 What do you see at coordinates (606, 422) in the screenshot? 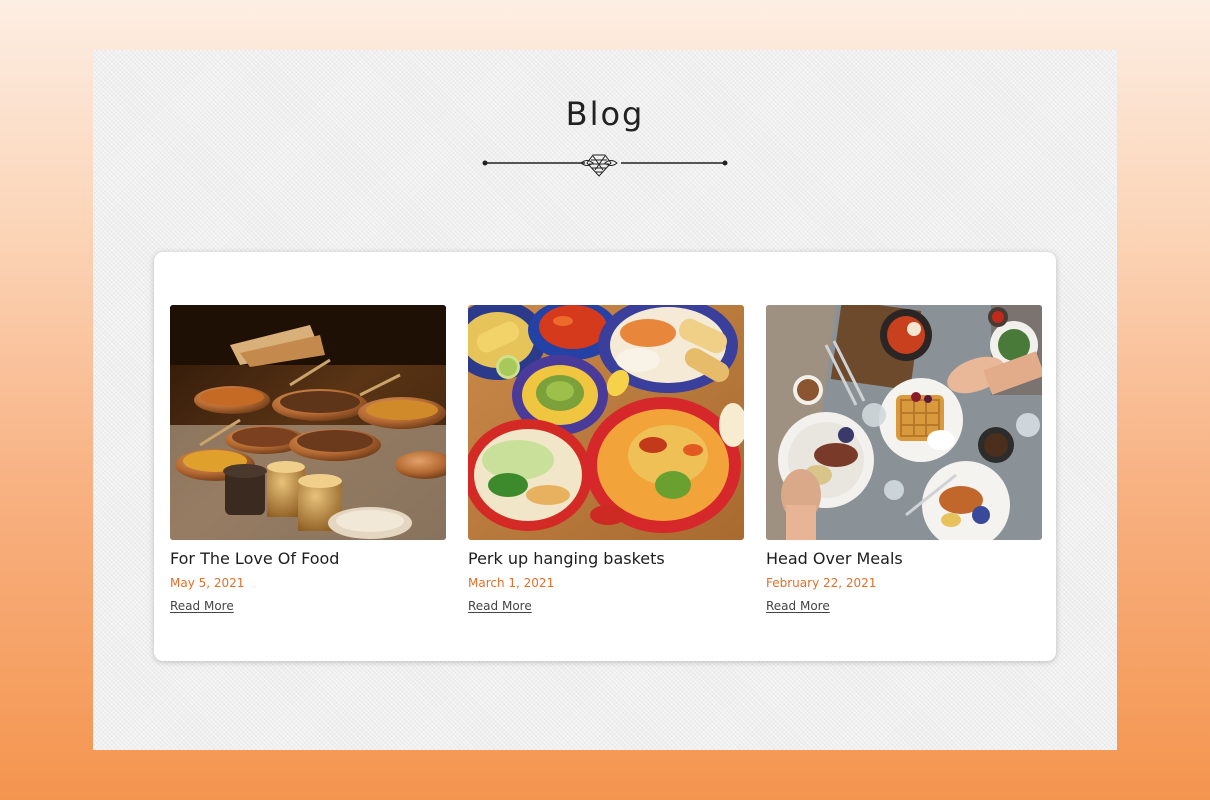
I see `post-image-mexican-food-platter` at bounding box center [606, 422].